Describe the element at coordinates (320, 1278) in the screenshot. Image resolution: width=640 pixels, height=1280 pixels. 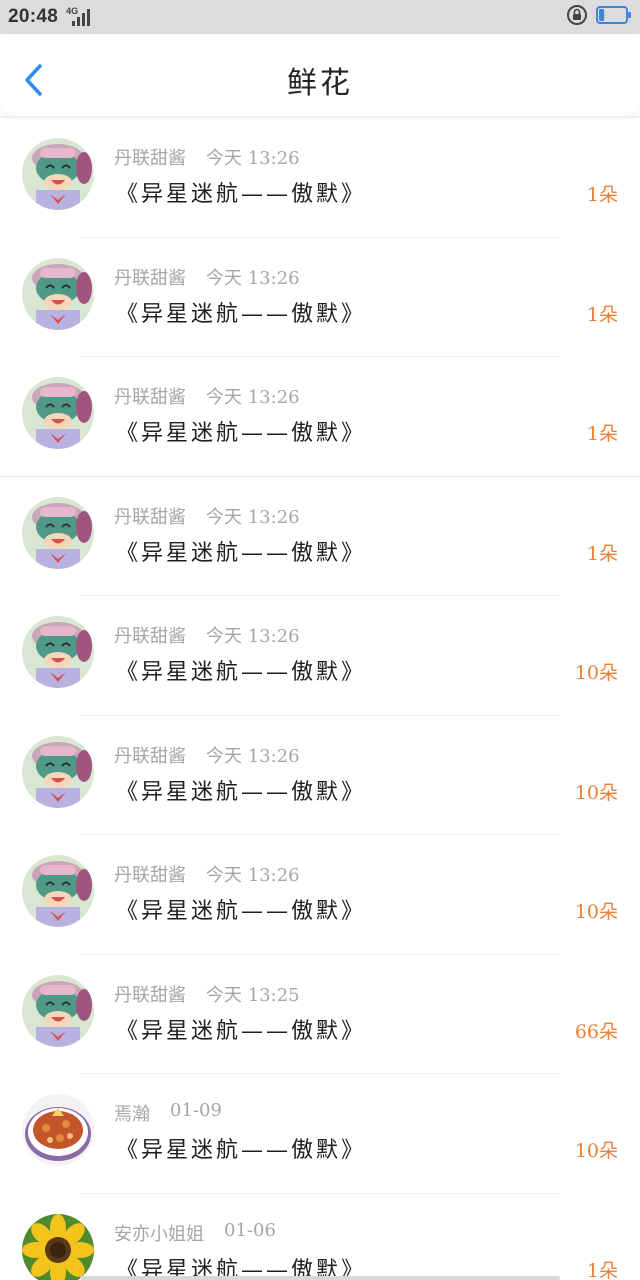
I see `scroll-indicator` at that location.